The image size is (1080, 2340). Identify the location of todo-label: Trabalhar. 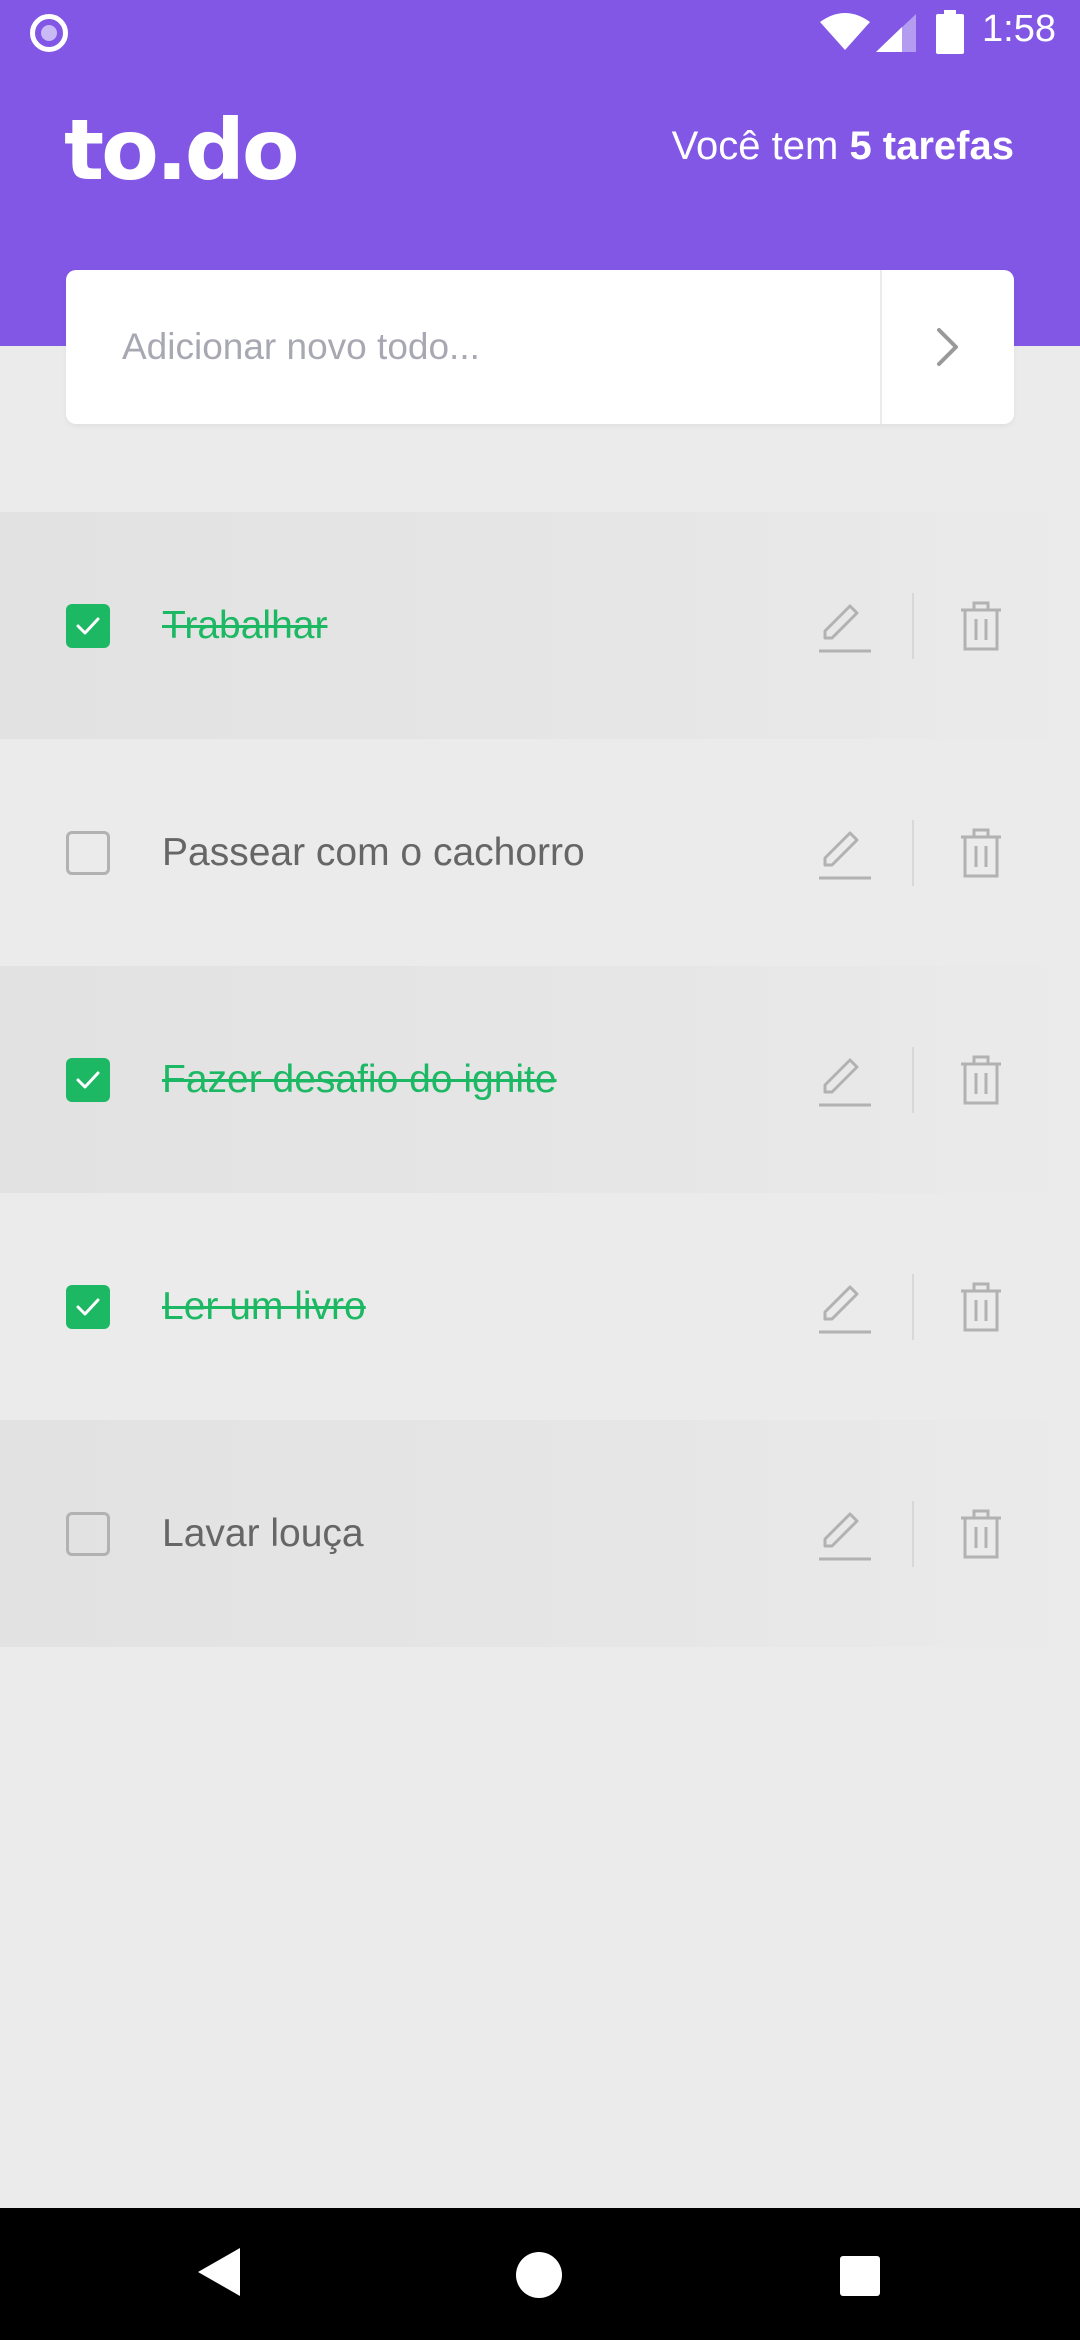
(244, 626).